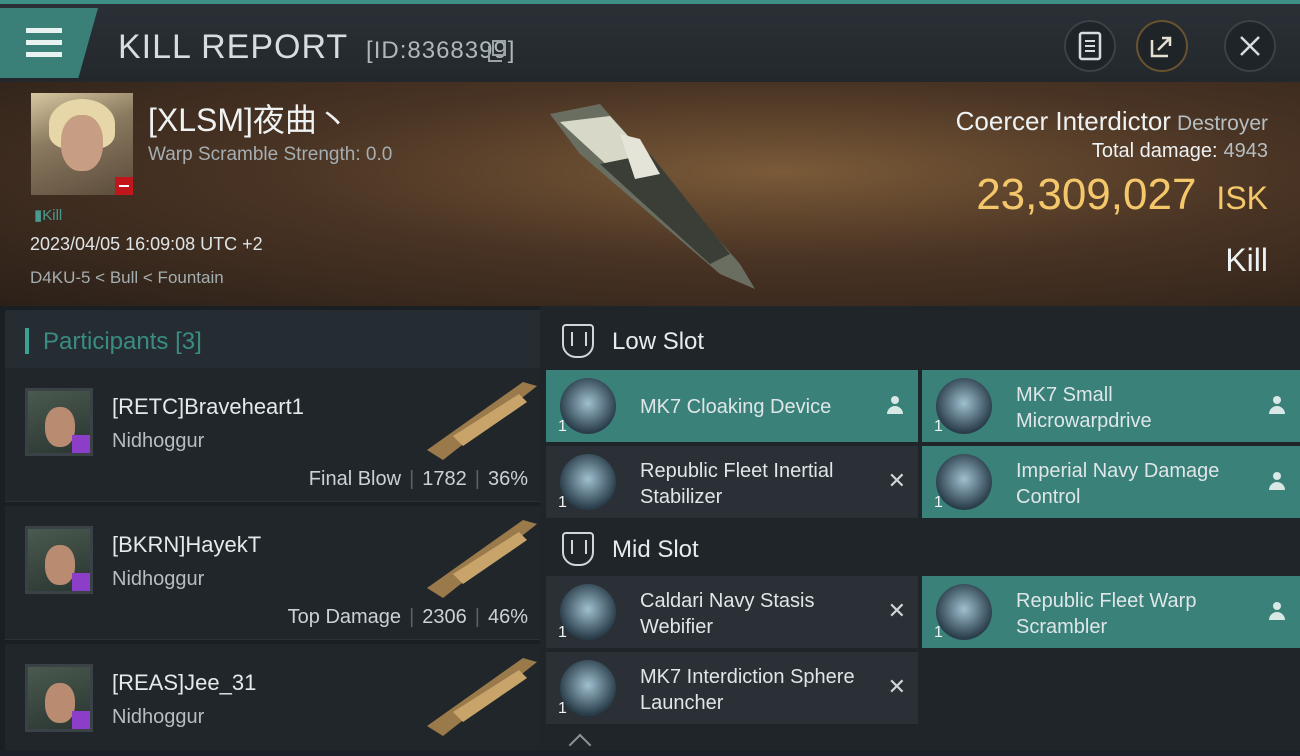 The image size is (1300, 756). Describe the element at coordinates (1063, 121) in the screenshot. I see `ship-name: Coercer Interdictor` at that location.